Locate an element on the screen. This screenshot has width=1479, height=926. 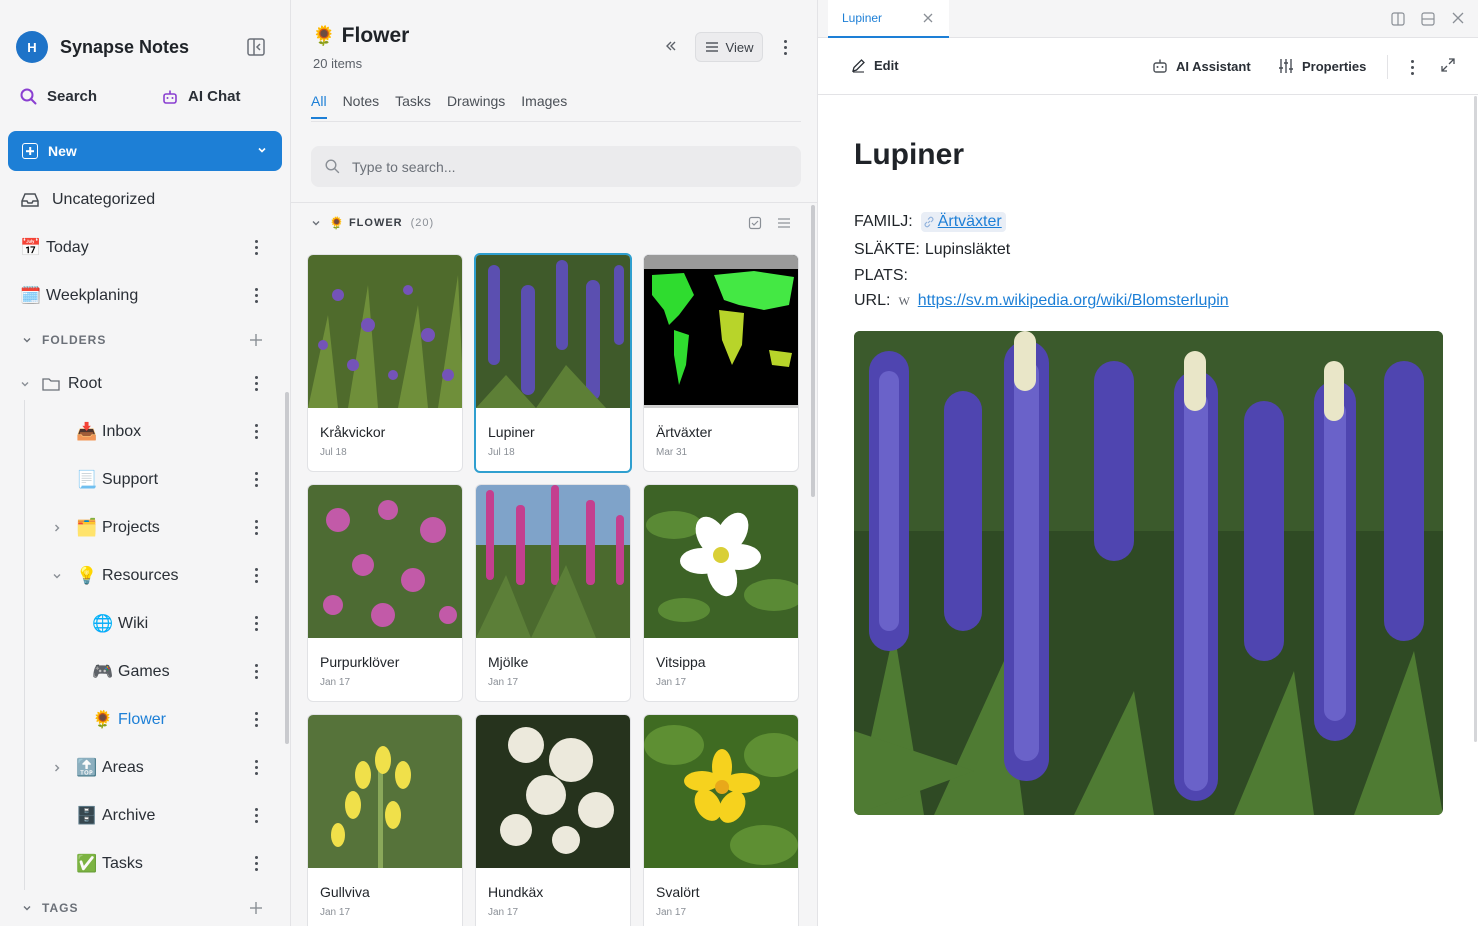
edit-button: Edit is located at coordinates (875, 65).